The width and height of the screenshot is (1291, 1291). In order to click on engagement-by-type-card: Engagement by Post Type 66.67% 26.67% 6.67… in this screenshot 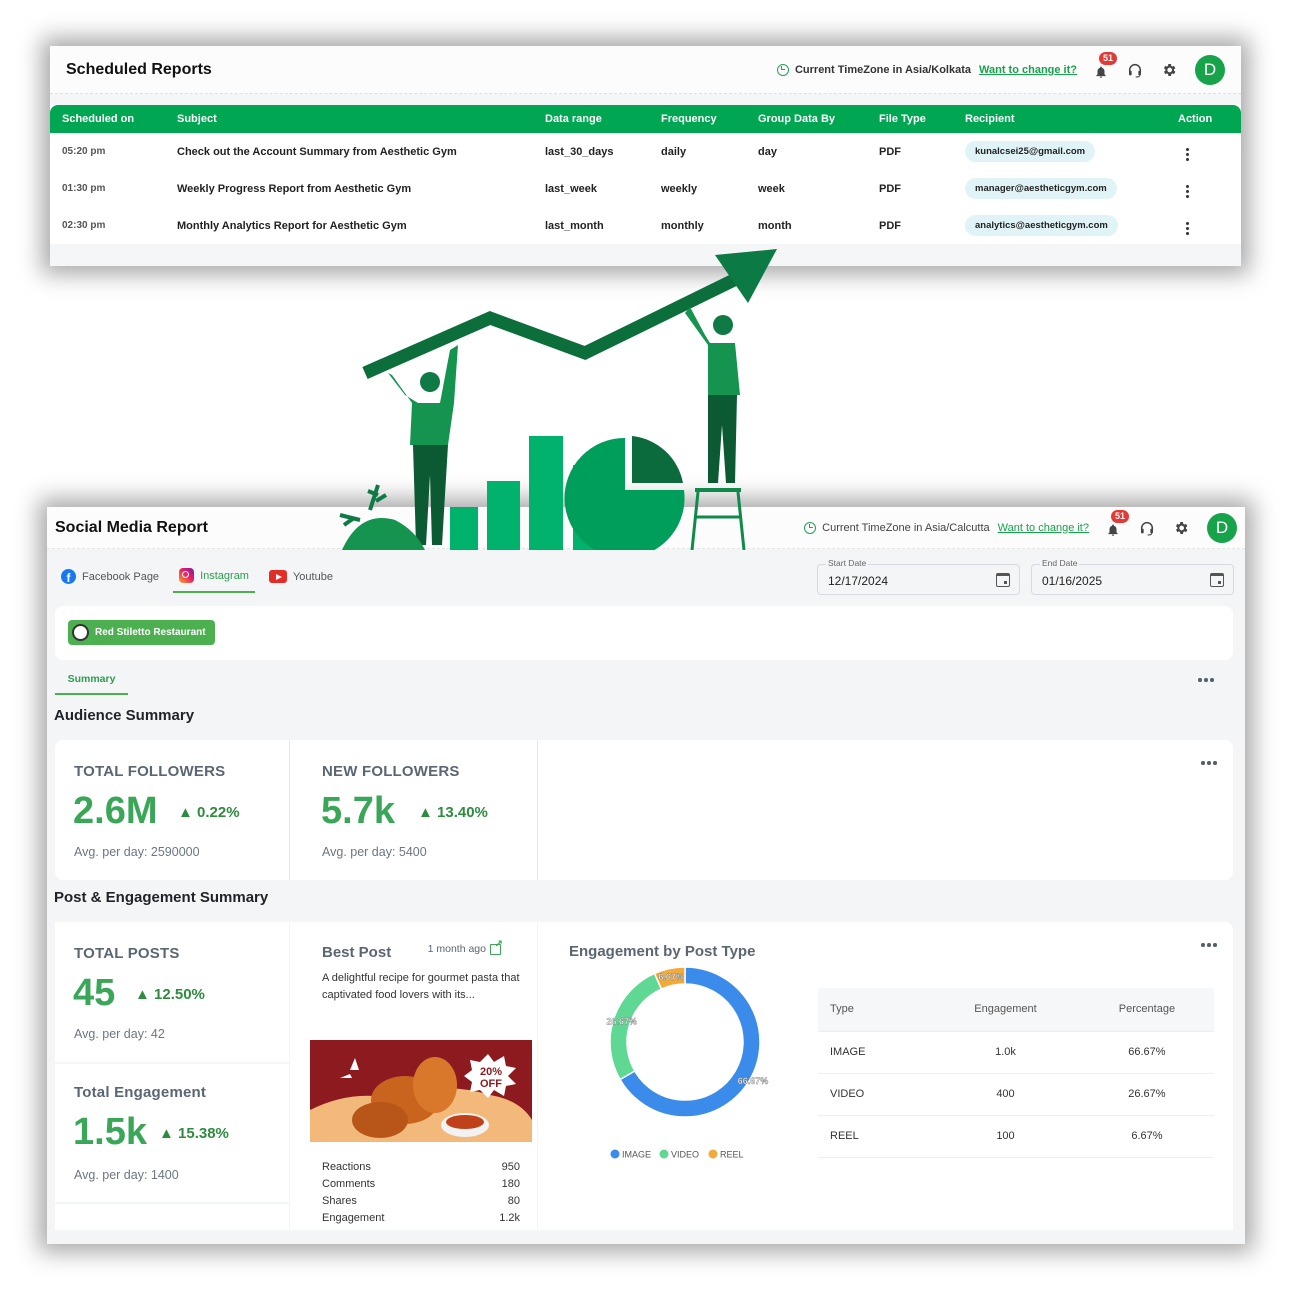, I will do `click(885, 1076)`.